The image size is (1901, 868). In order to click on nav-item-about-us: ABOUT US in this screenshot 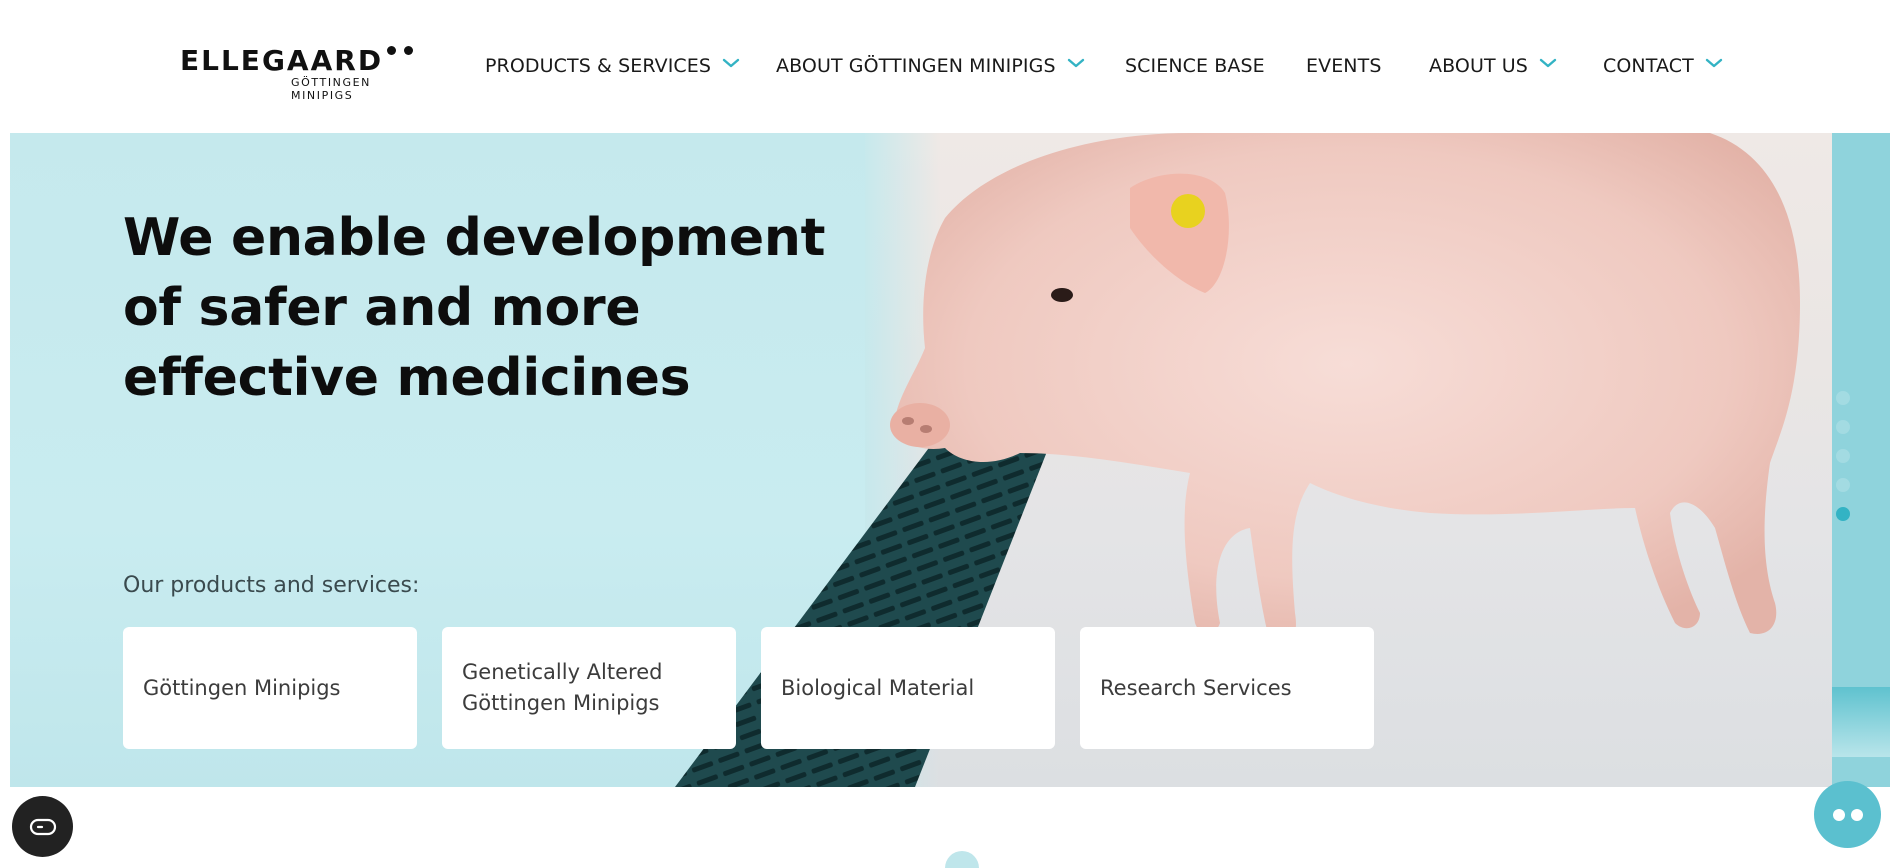, I will do `click(1493, 66)`.